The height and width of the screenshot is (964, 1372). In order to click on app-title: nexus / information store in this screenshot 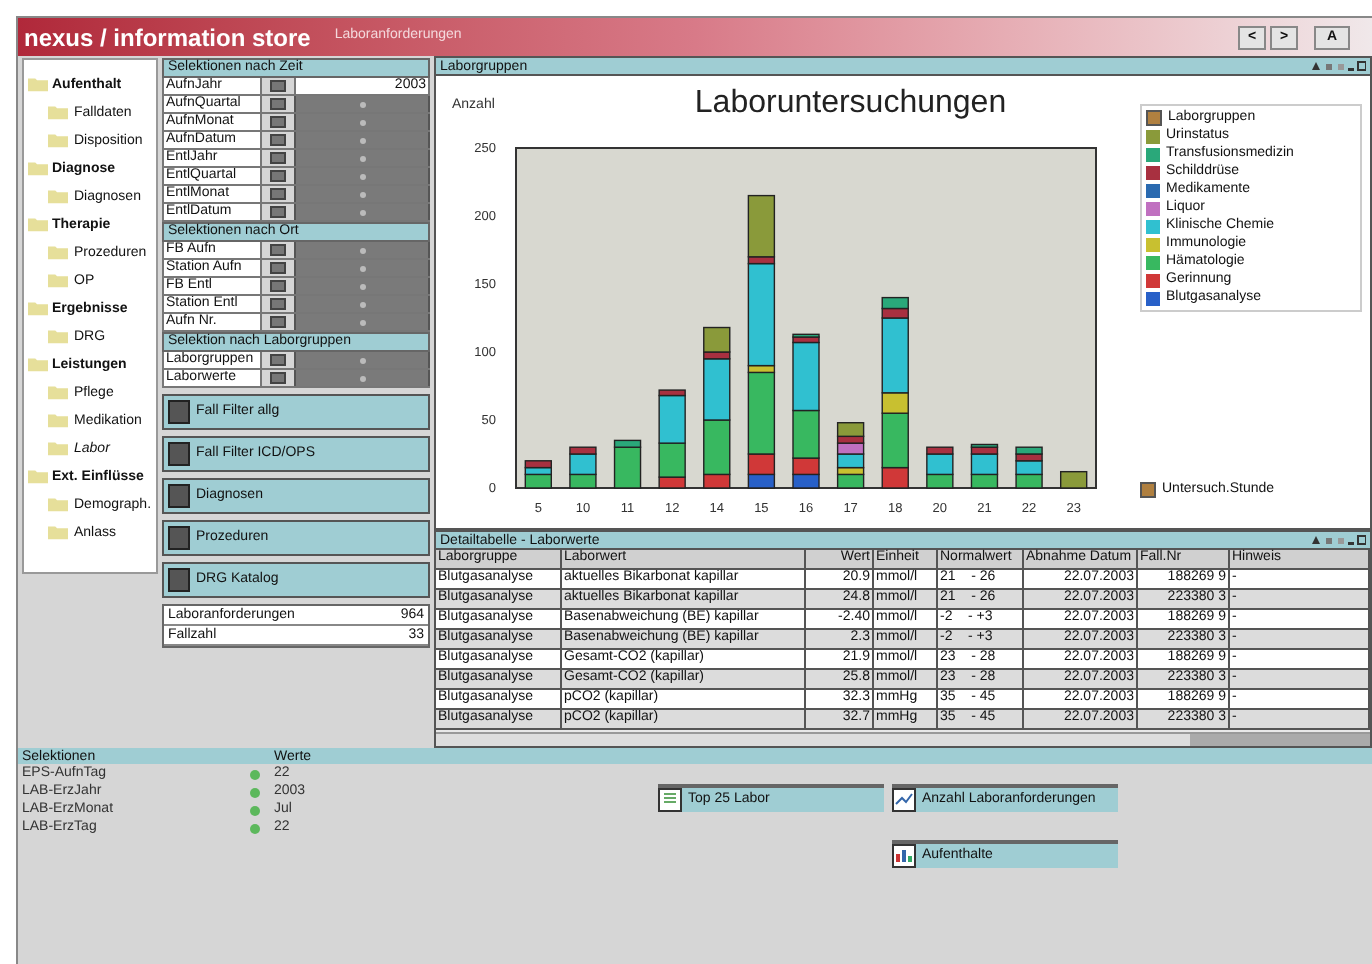, I will do `click(167, 38)`.